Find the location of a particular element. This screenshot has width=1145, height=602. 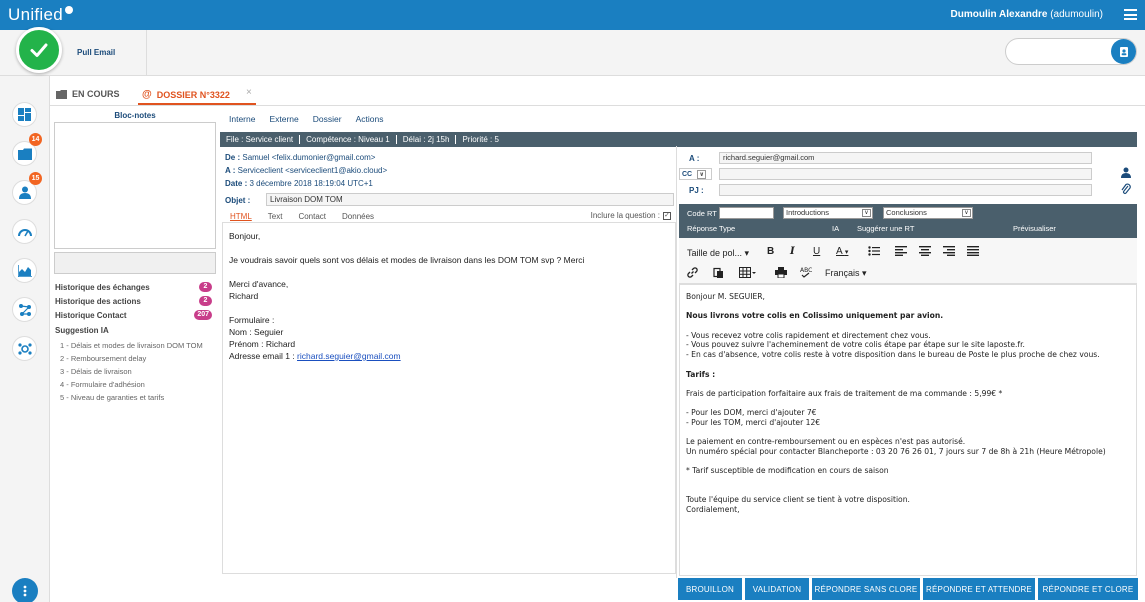

validation-button: VALIDATION is located at coordinates (777, 589).